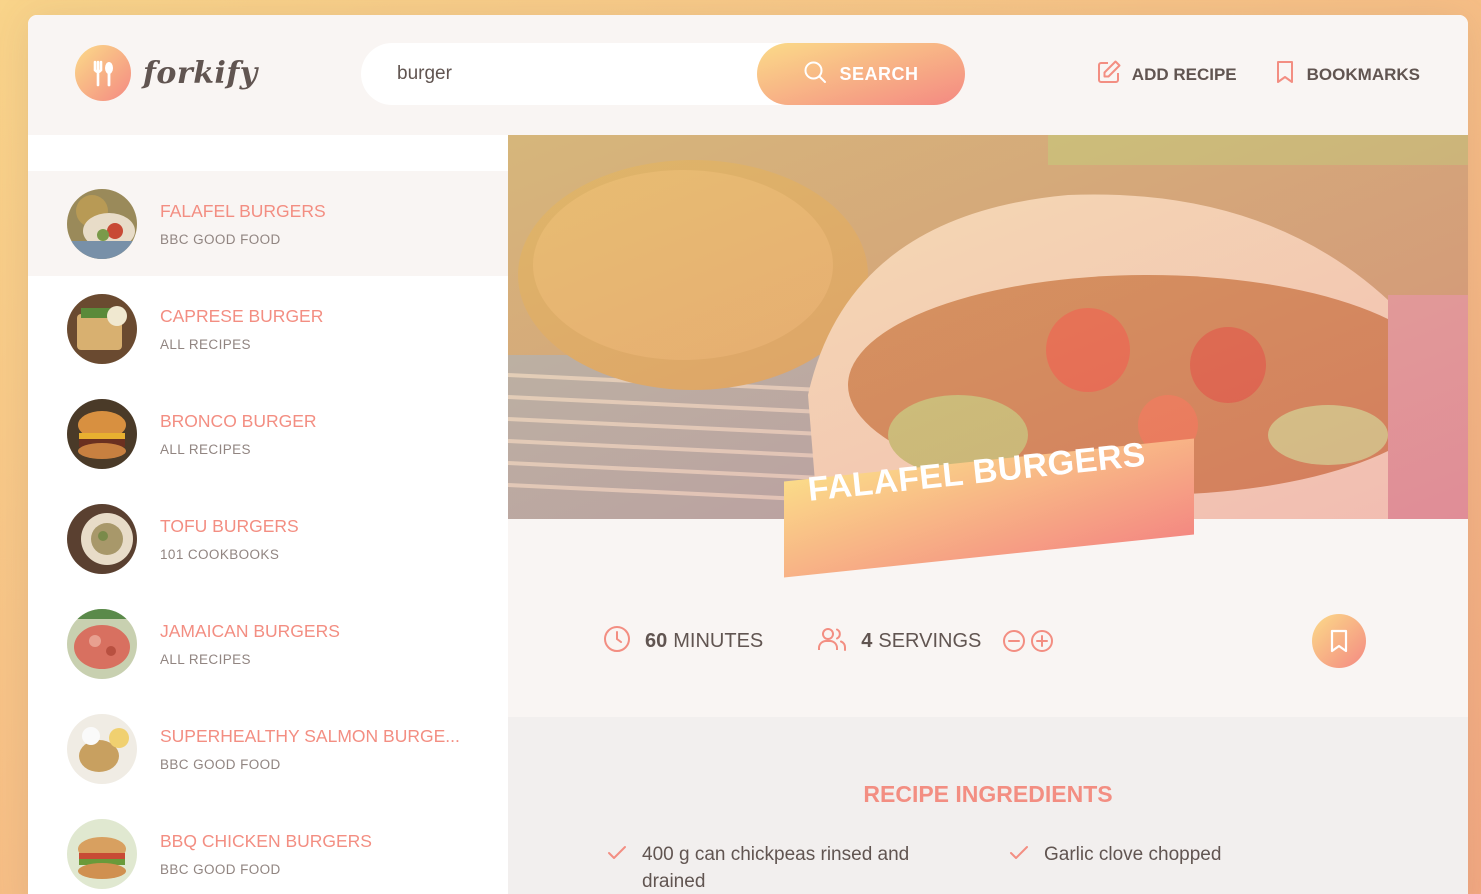 The width and height of the screenshot is (1481, 894). Describe the element at coordinates (250, 630) in the screenshot. I see `result-title: JAMAICAN BURGERS` at that location.